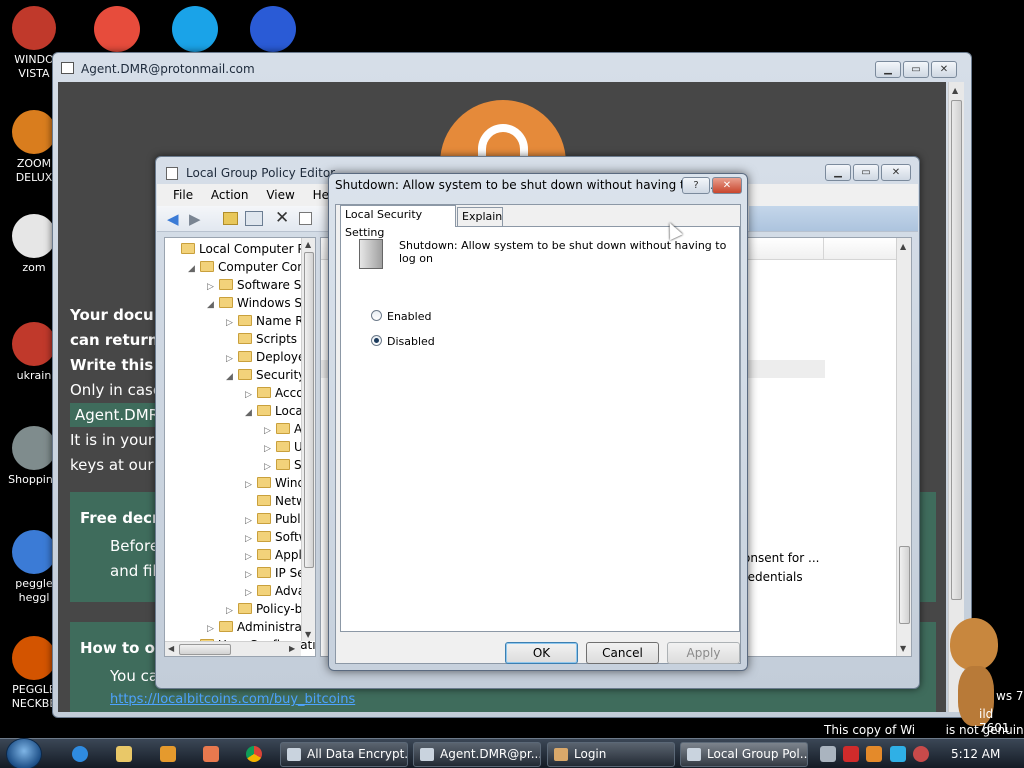 The width and height of the screenshot is (1024, 768). Describe the element at coordinates (955, 90) in the screenshot. I see `scroll-up-arrow: ▲` at that location.